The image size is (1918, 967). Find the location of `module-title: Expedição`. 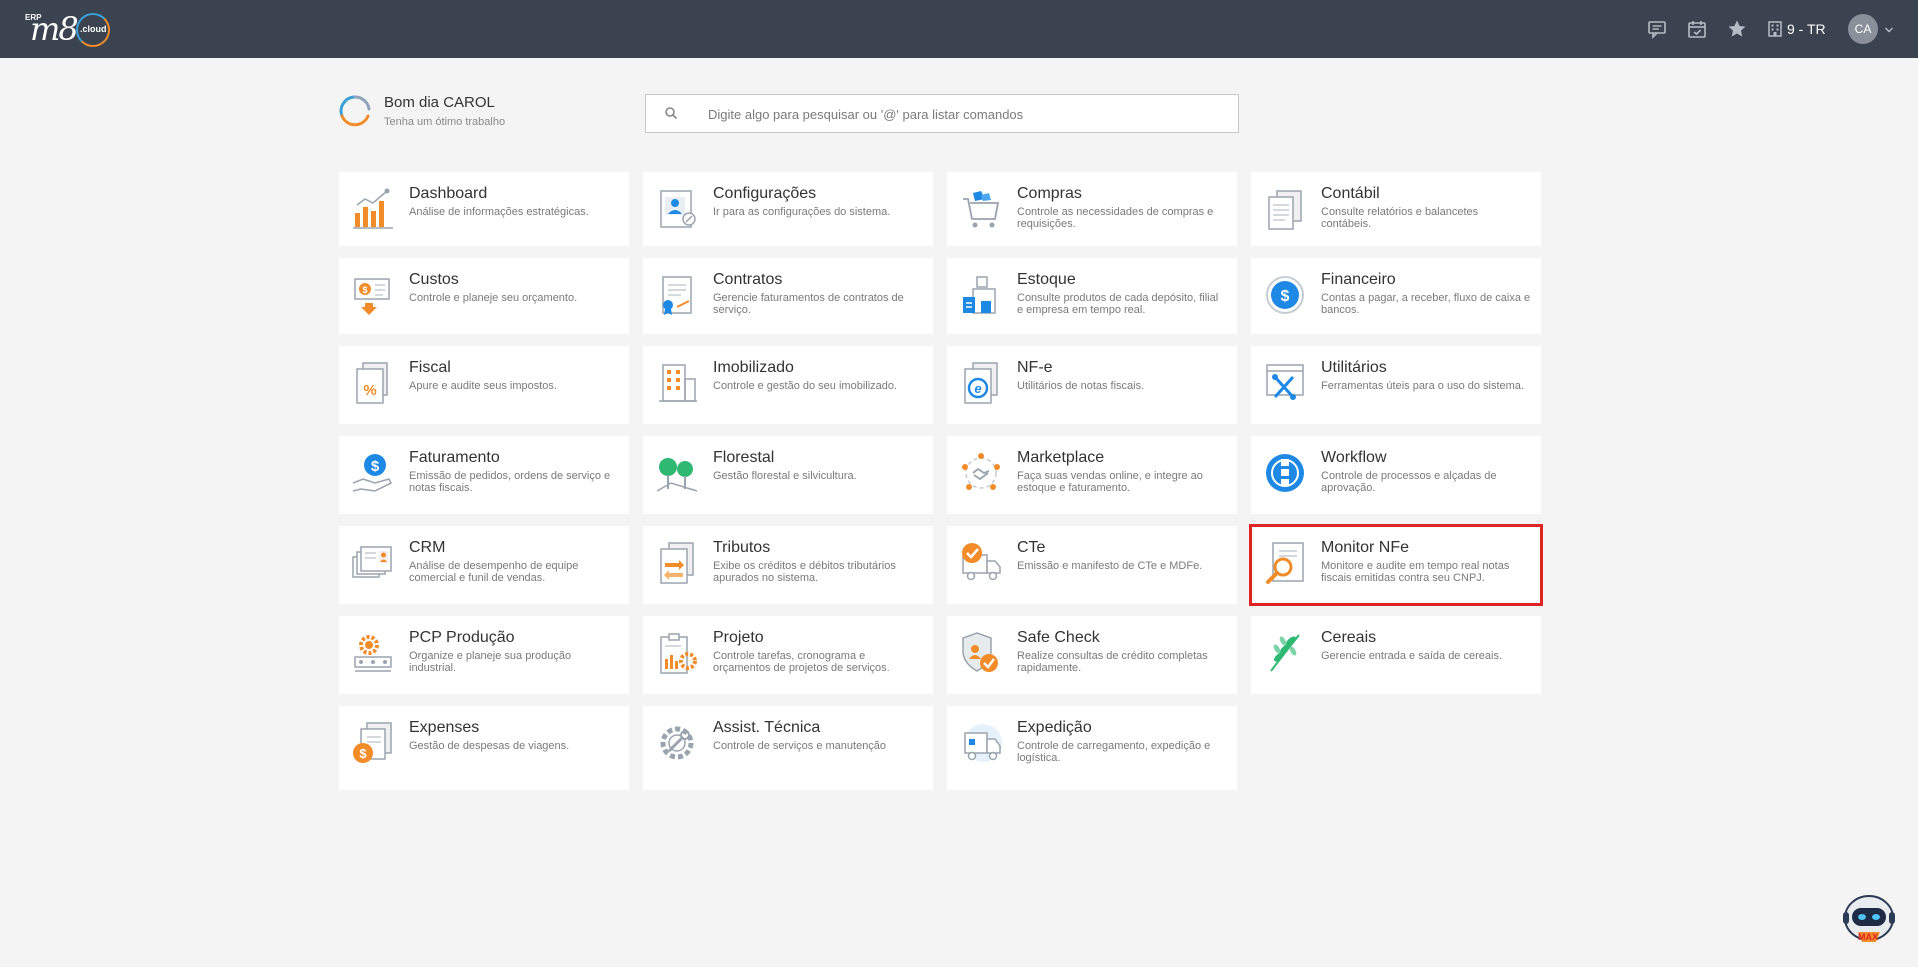

module-title: Expedição is located at coordinates (1054, 727).